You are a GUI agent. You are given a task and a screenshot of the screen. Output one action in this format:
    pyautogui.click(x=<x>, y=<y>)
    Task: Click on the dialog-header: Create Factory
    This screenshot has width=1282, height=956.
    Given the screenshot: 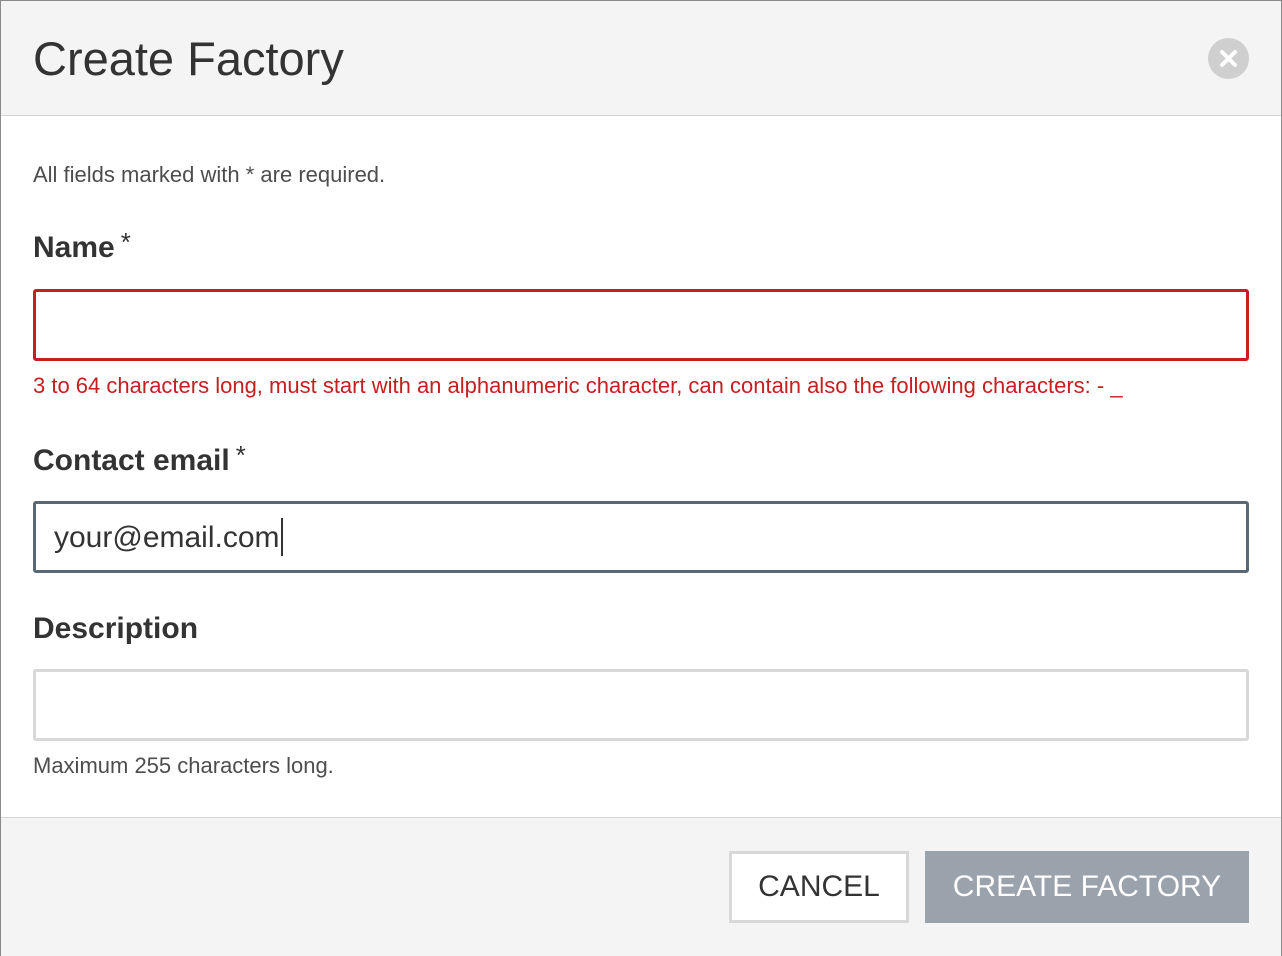 What is the action you would take?
    pyautogui.click(x=641, y=58)
    